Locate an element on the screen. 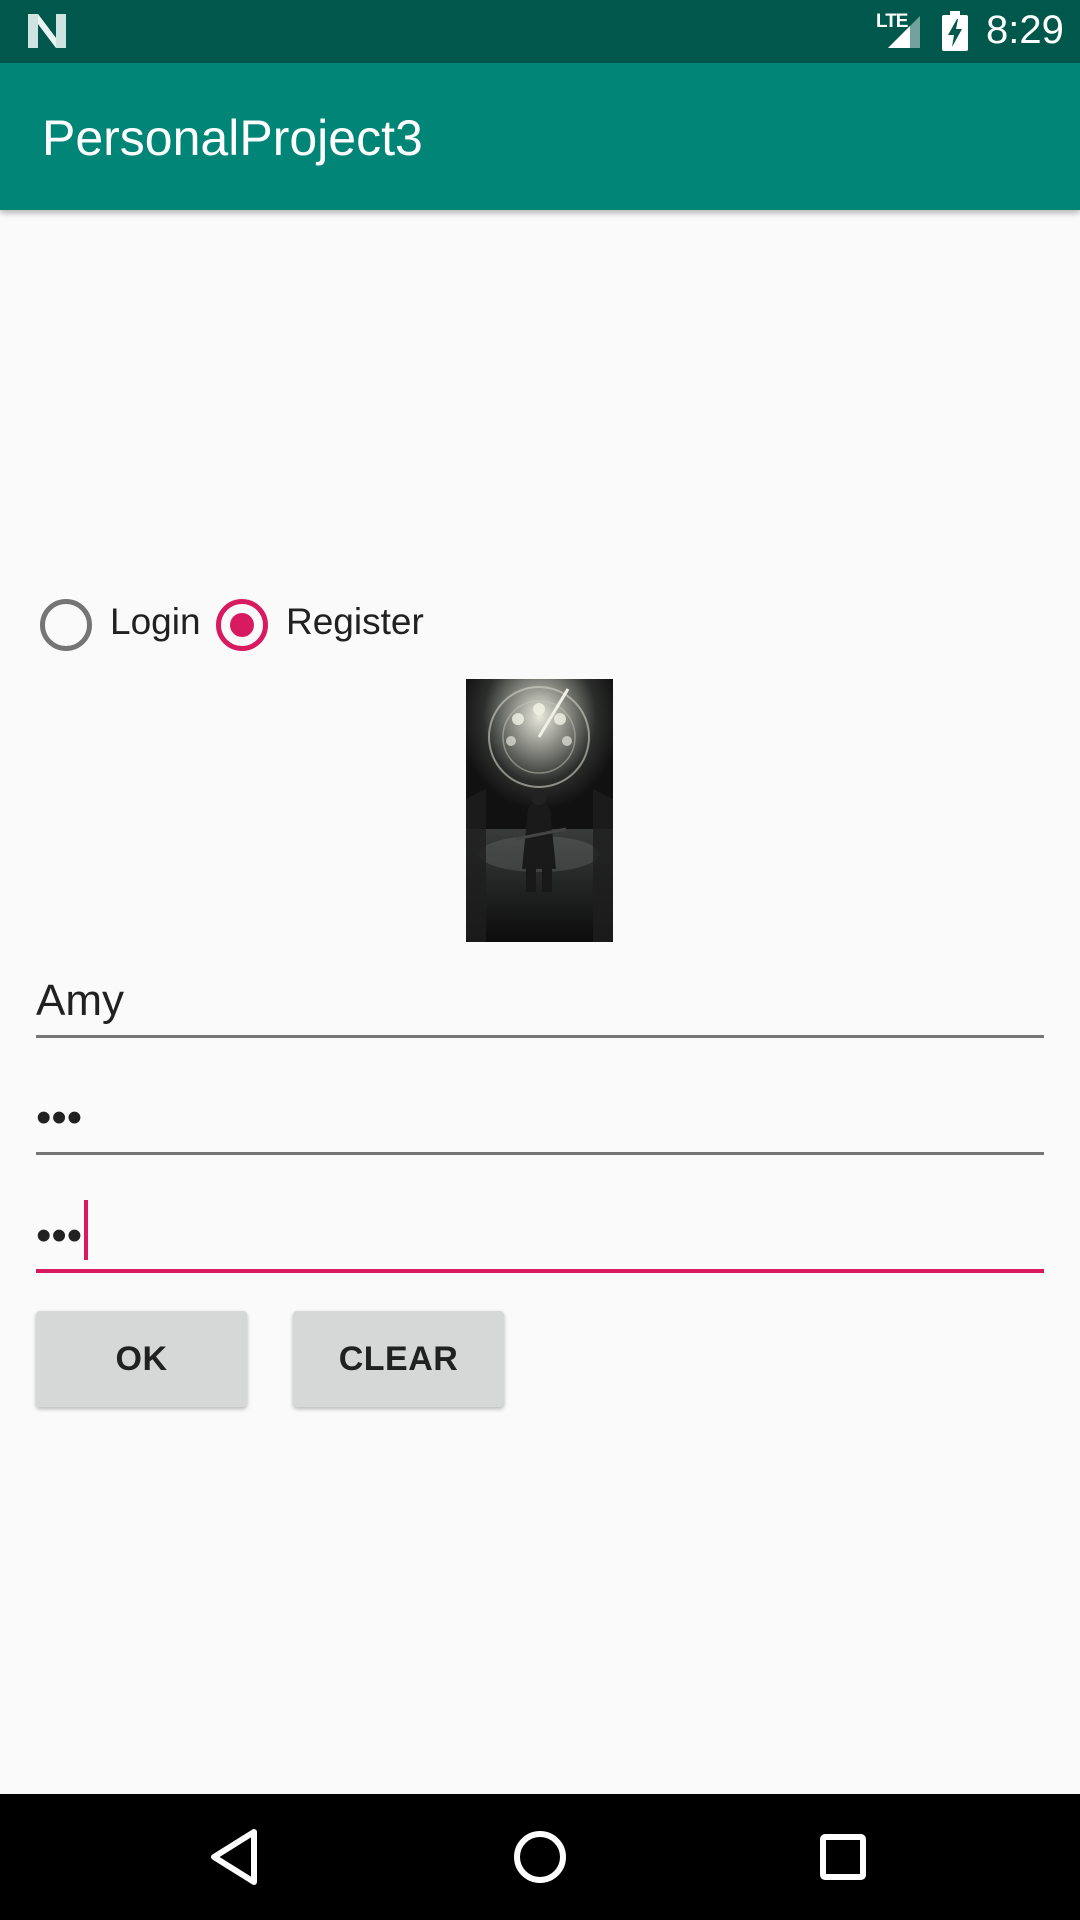 The width and height of the screenshot is (1080, 1920). battery-charging-icon is located at coordinates (955, 31).